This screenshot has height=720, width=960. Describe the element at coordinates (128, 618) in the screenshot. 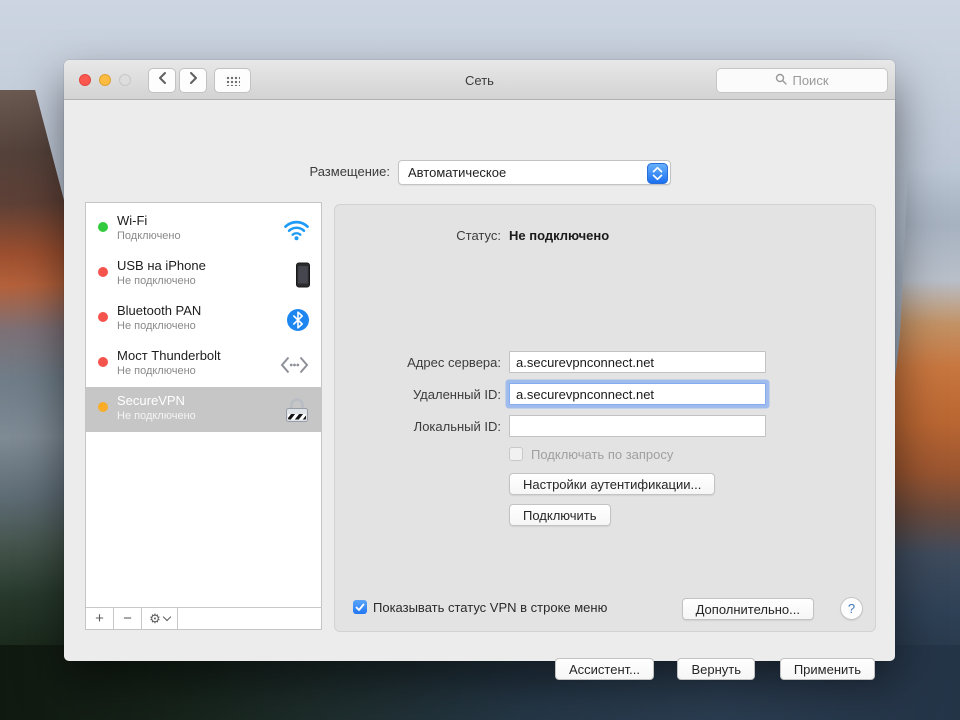

I see `remove-service-button: −` at that location.